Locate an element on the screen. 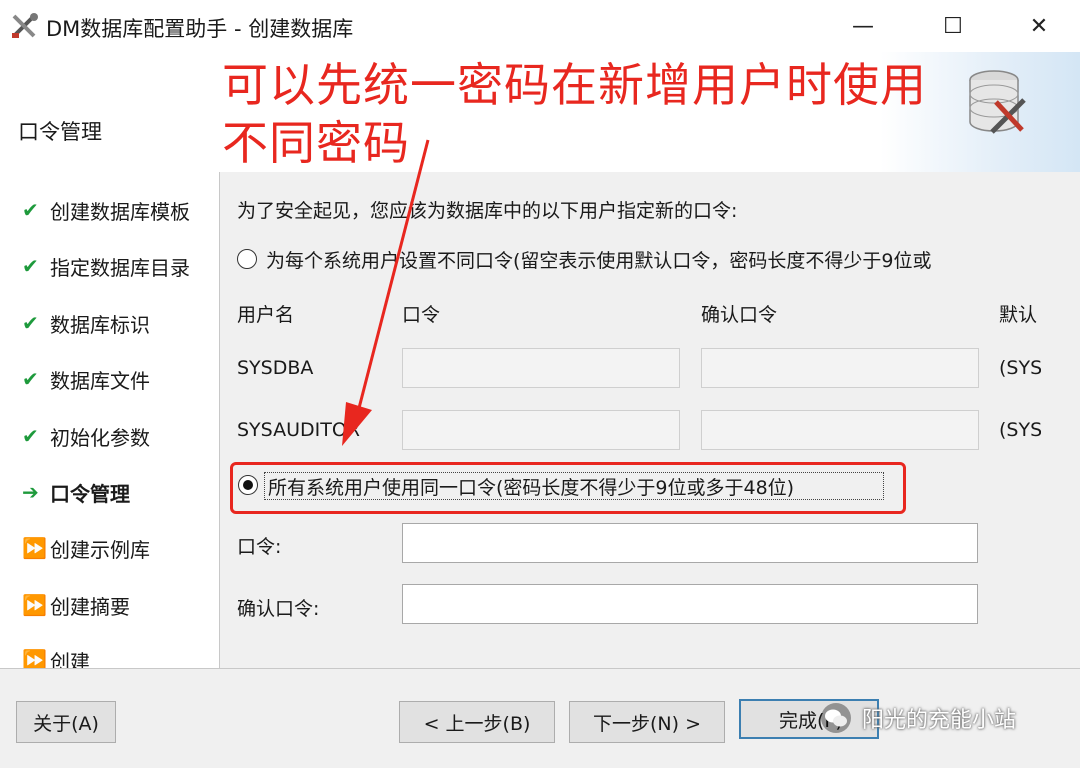 The height and width of the screenshot is (768, 1080). step-label: 口令管理 is located at coordinates (90, 493).